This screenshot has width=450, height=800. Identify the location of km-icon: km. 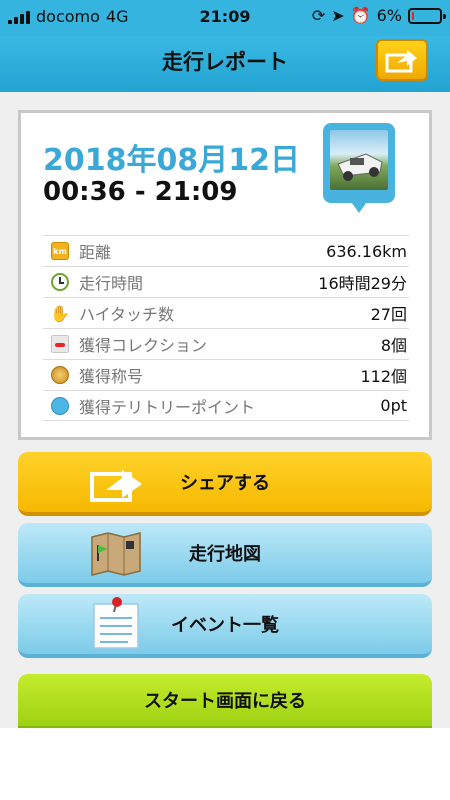
(60, 251).